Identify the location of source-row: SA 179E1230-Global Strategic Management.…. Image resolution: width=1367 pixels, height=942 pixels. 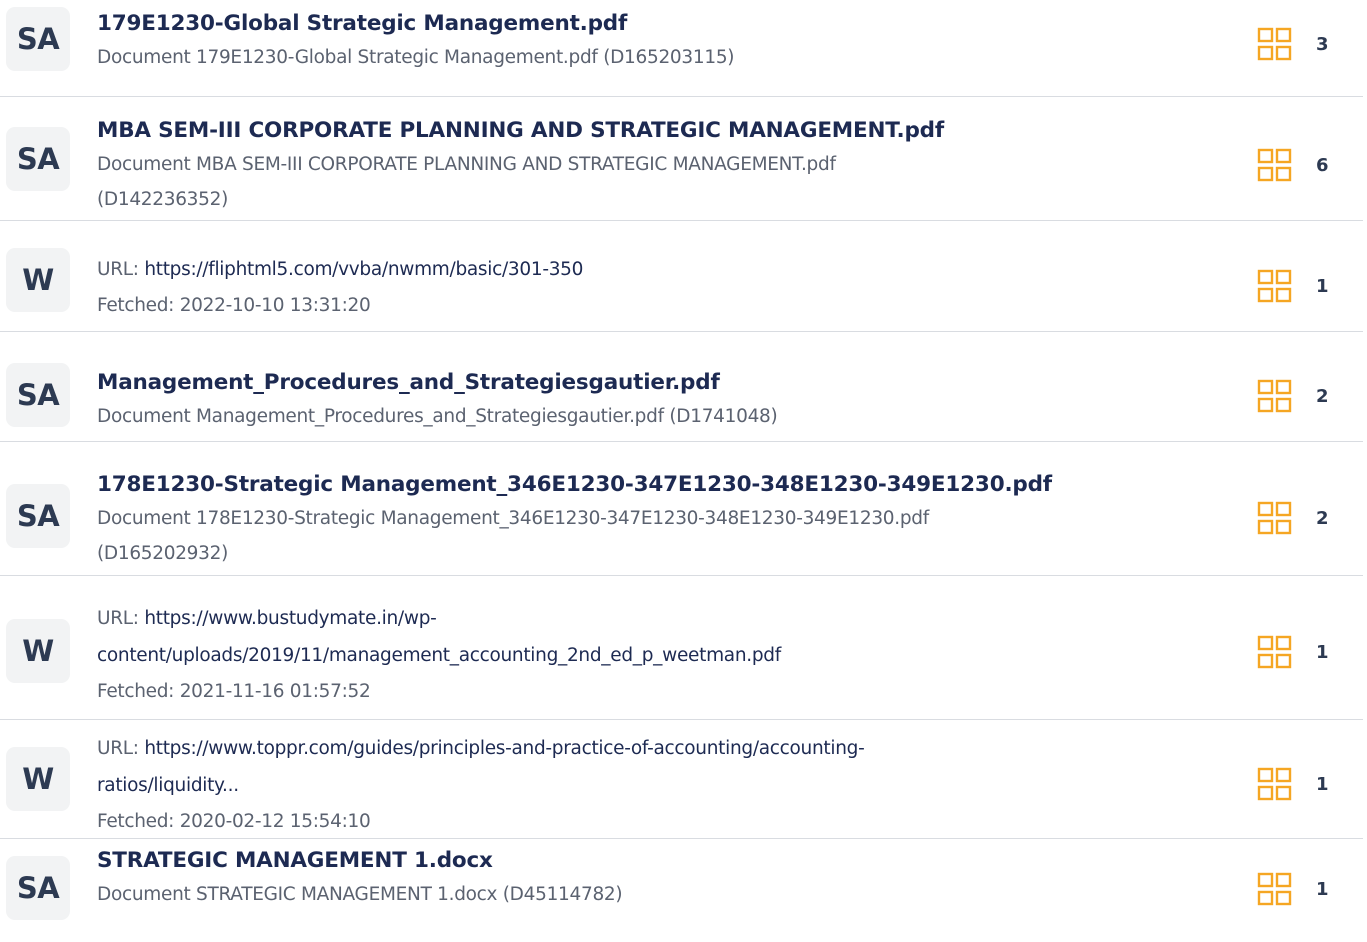
(681, 48).